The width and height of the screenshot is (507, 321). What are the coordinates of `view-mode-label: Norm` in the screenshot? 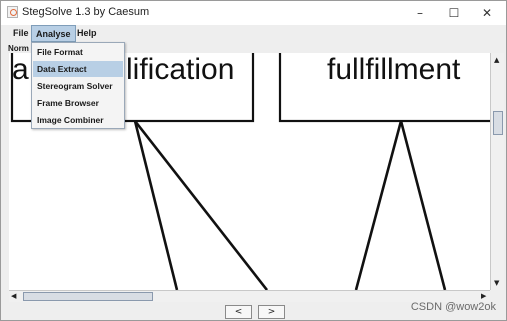 It's located at (18, 48).